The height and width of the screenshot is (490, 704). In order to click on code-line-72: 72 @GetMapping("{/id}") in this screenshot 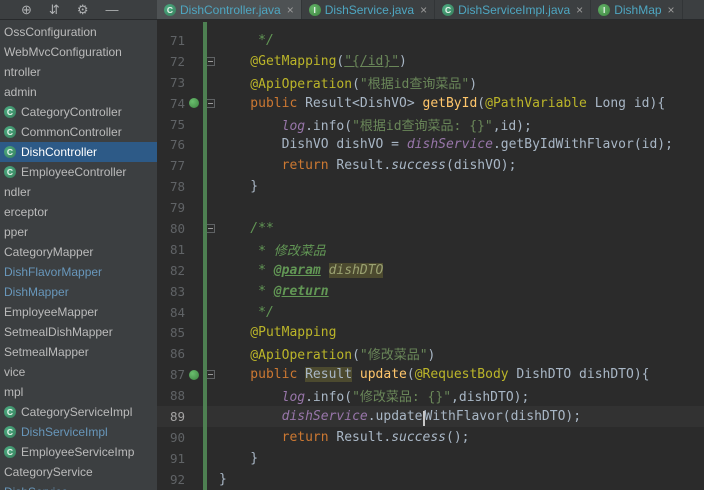, I will do `click(430, 61)`.